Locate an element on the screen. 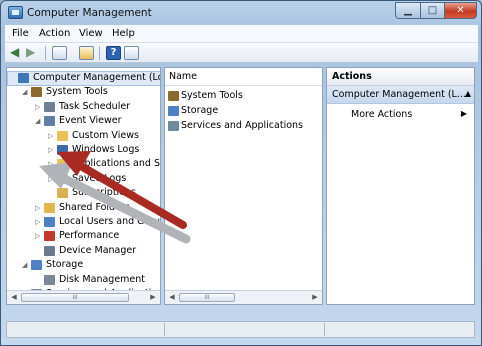  tree-node: ▷ Task Scheduler is located at coordinates (83, 107).